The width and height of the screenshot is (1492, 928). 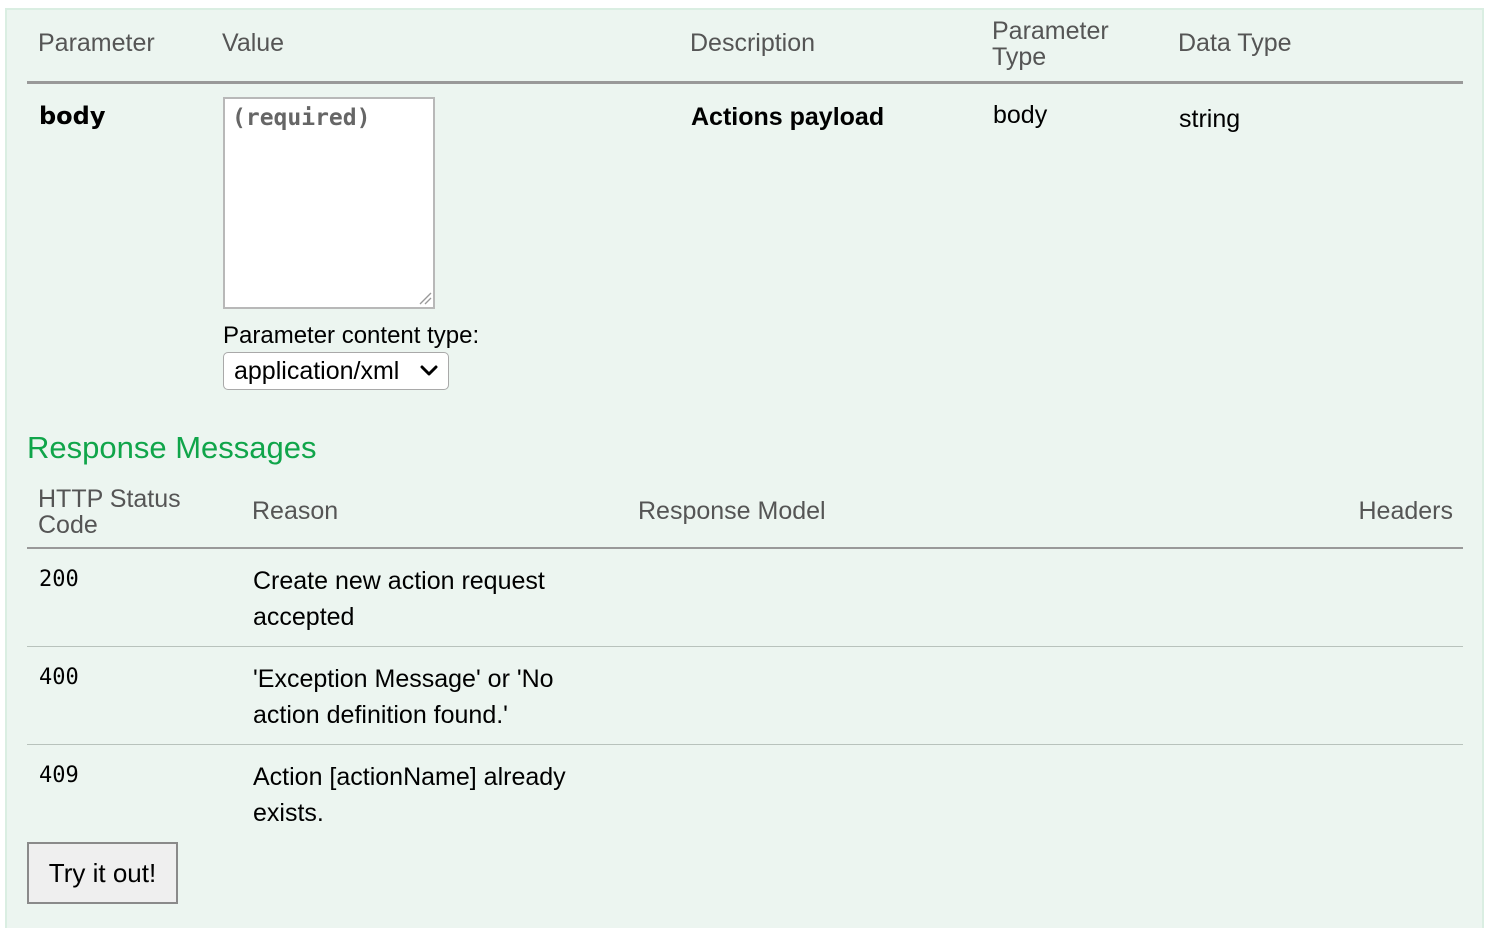 What do you see at coordinates (732, 511) in the screenshot?
I see `header-response-model: Response Model` at bounding box center [732, 511].